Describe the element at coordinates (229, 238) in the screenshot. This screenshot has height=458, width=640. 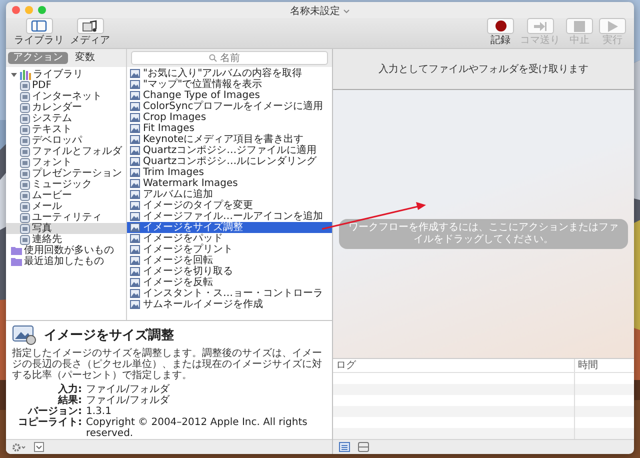
I see `action-item: イメージをパッド` at that location.